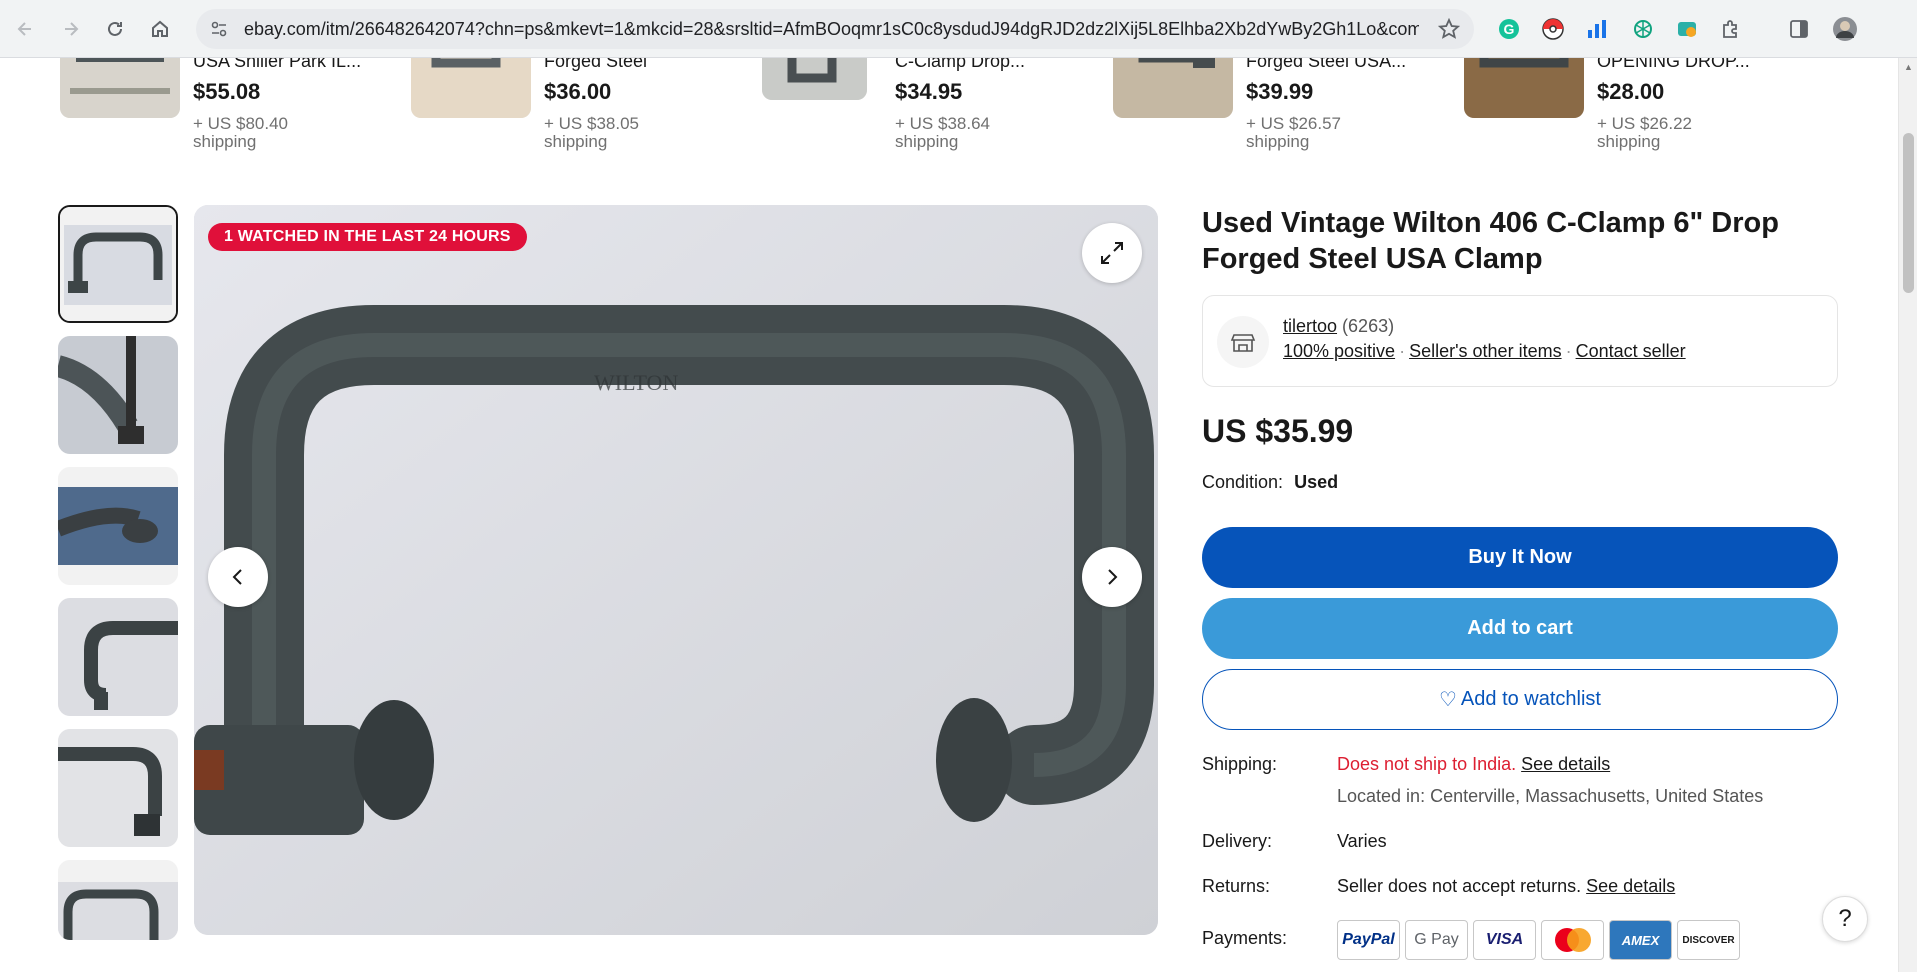 The image size is (1917, 972). Describe the element at coordinates (71, 29) in the screenshot. I see `forward-arrow-icon` at that location.